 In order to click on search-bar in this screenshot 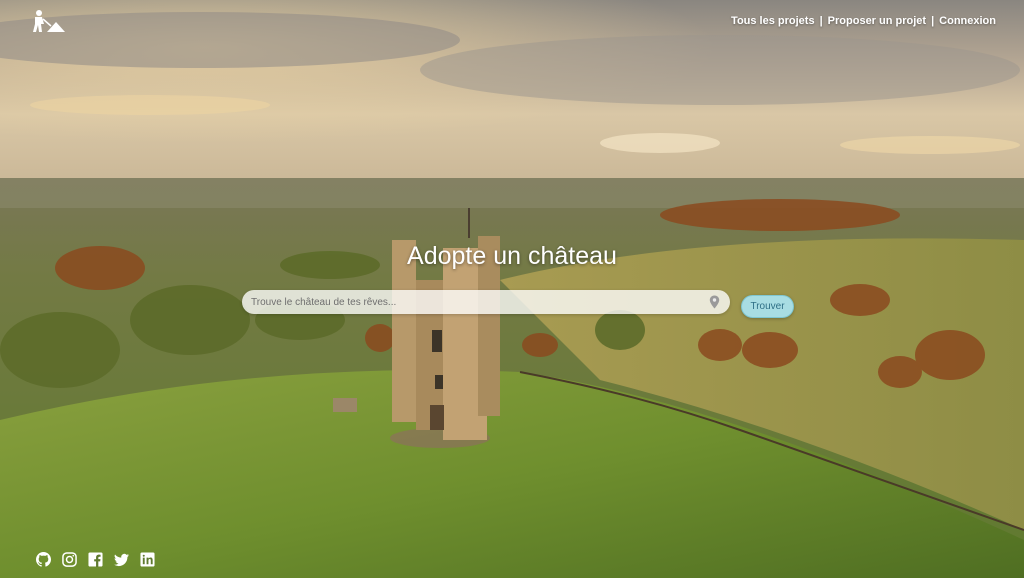, I will do `click(486, 302)`.